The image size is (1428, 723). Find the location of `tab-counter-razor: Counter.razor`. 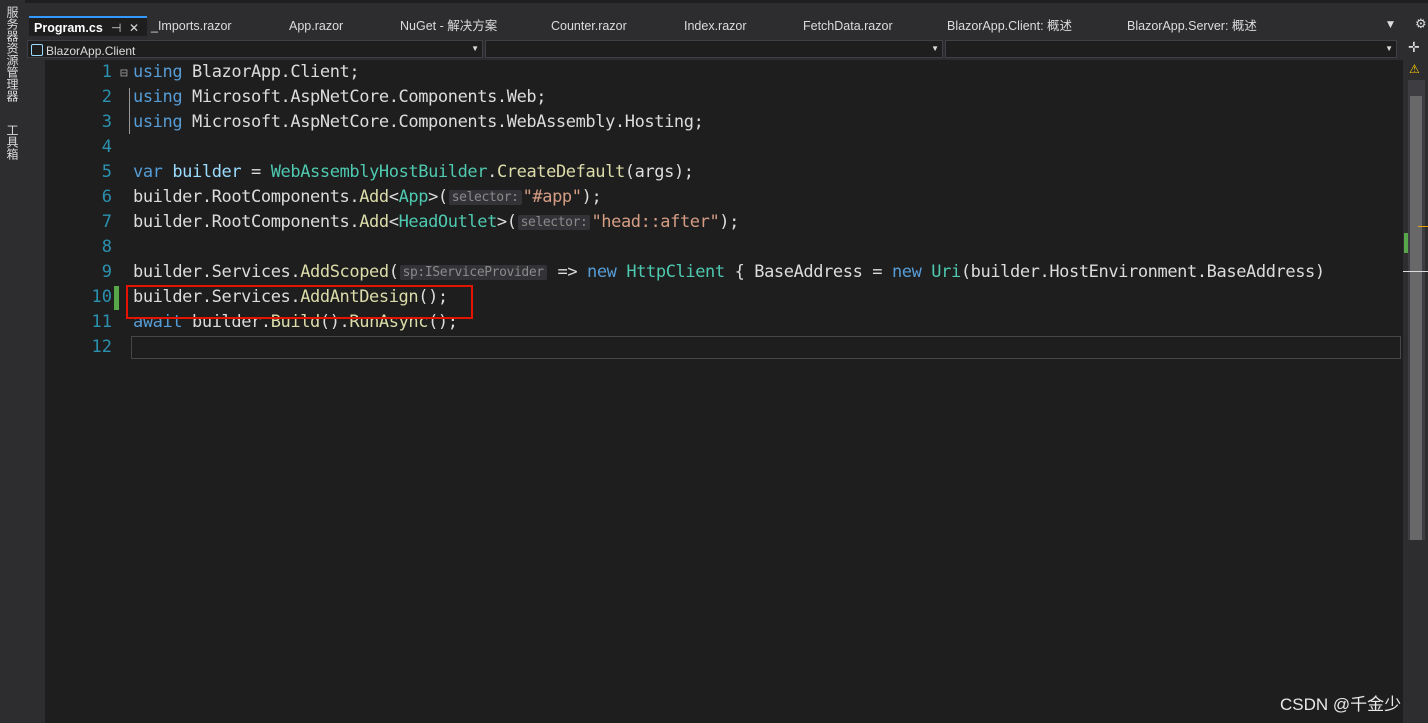

tab-counter-razor: Counter.razor is located at coordinates (612, 26).